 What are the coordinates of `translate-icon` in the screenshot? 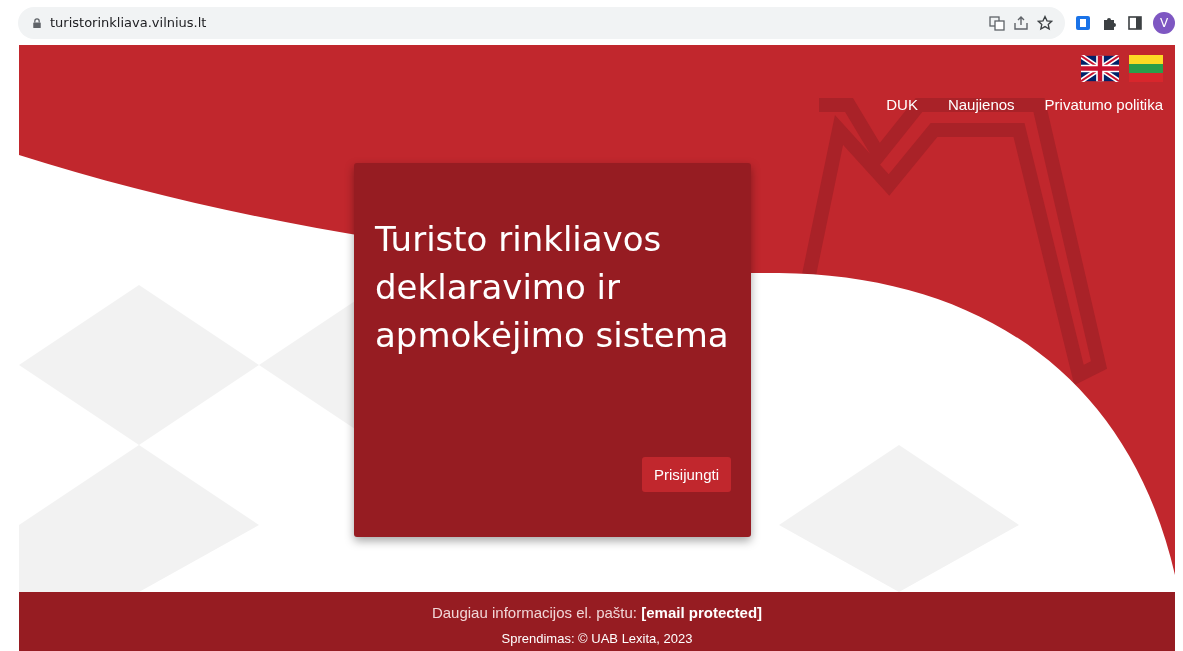 It's located at (997, 22).